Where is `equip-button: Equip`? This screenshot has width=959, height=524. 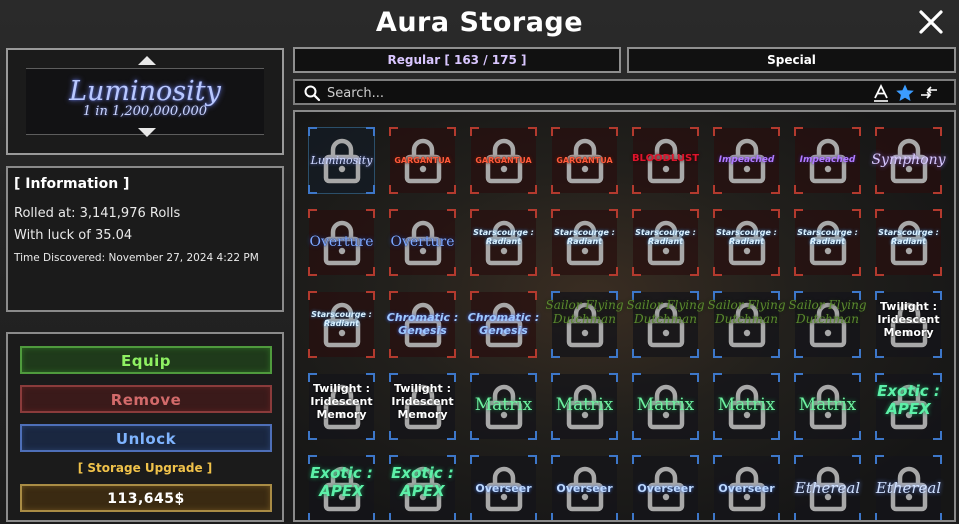 equip-button: Equip is located at coordinates (146, 360).